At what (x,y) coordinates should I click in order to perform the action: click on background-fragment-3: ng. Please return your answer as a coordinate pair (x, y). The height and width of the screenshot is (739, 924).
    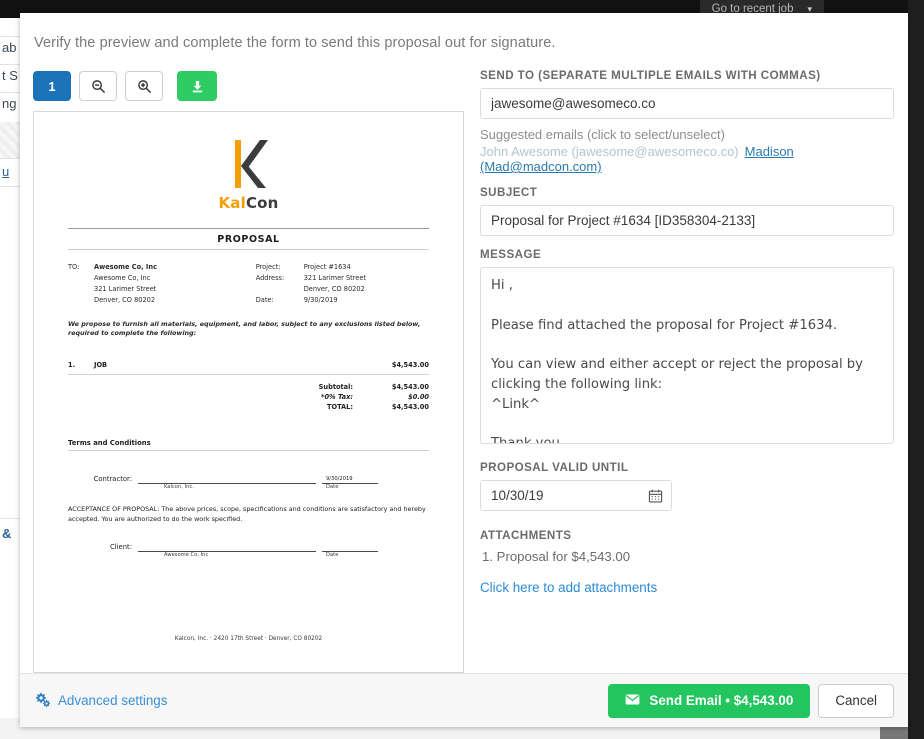
    Looking at the image, I should click on (9, 103).